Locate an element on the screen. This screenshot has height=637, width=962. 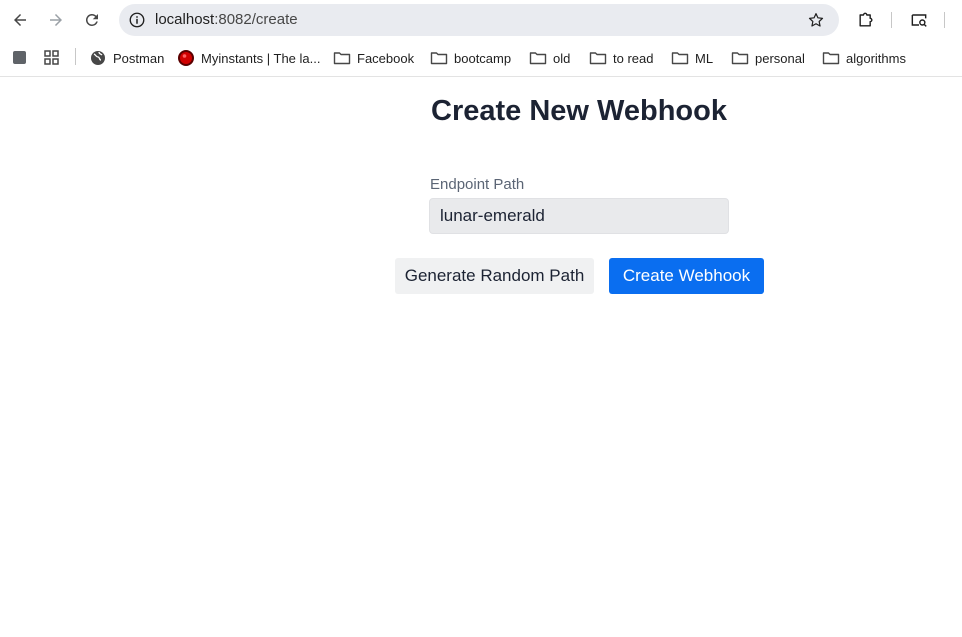
bookmark-label: Postman is located at coordinates (139, 58).